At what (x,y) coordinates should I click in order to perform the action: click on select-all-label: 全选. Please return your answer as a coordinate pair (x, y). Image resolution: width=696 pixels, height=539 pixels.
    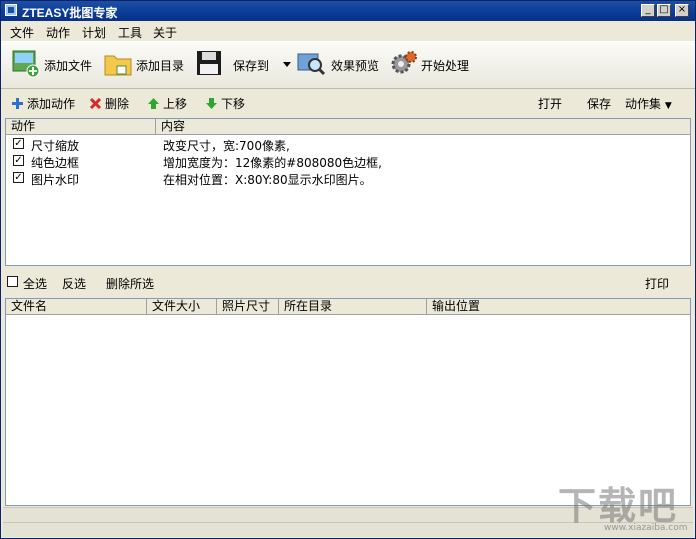
    Looking at the image, I should click on (35, 283).